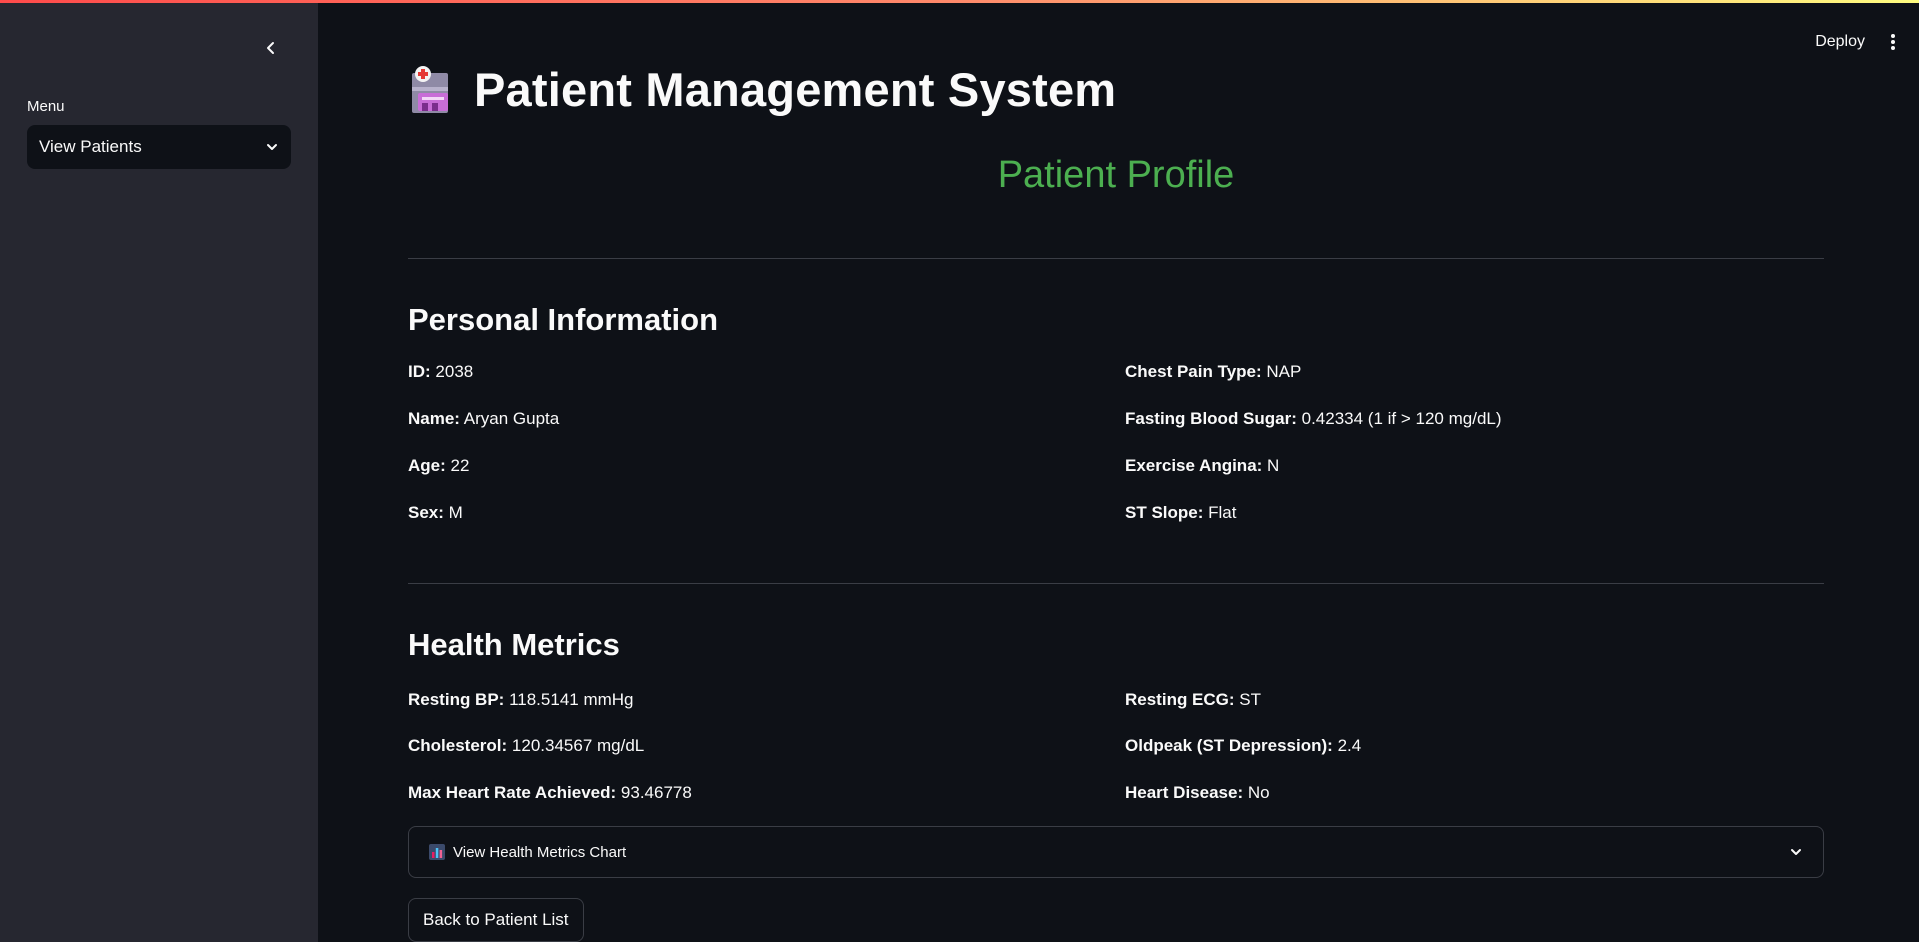  Describe the element at coordinates (426, 512) in the screenshot. I see `field-label: Sex:` at that location.